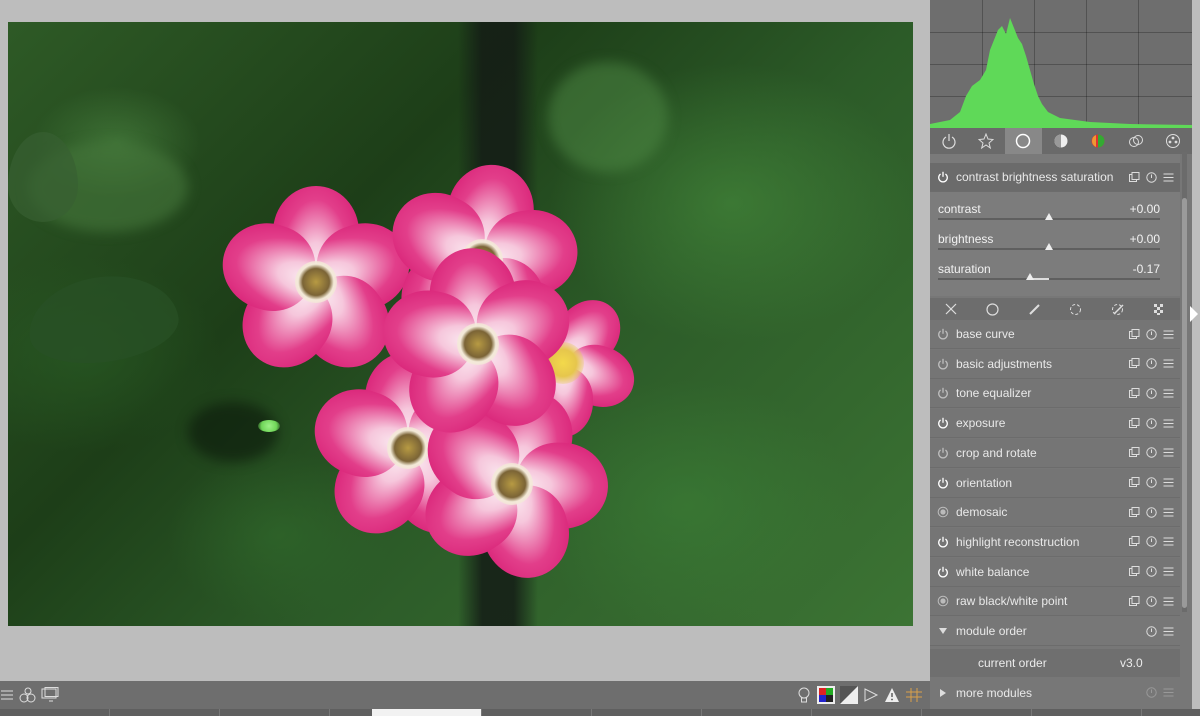 The height and width of the screenshot is (716, 1200). What do you see at coordinates (316, 285) in the screenshot?
I see `flower` at bounding box center [316, 285].